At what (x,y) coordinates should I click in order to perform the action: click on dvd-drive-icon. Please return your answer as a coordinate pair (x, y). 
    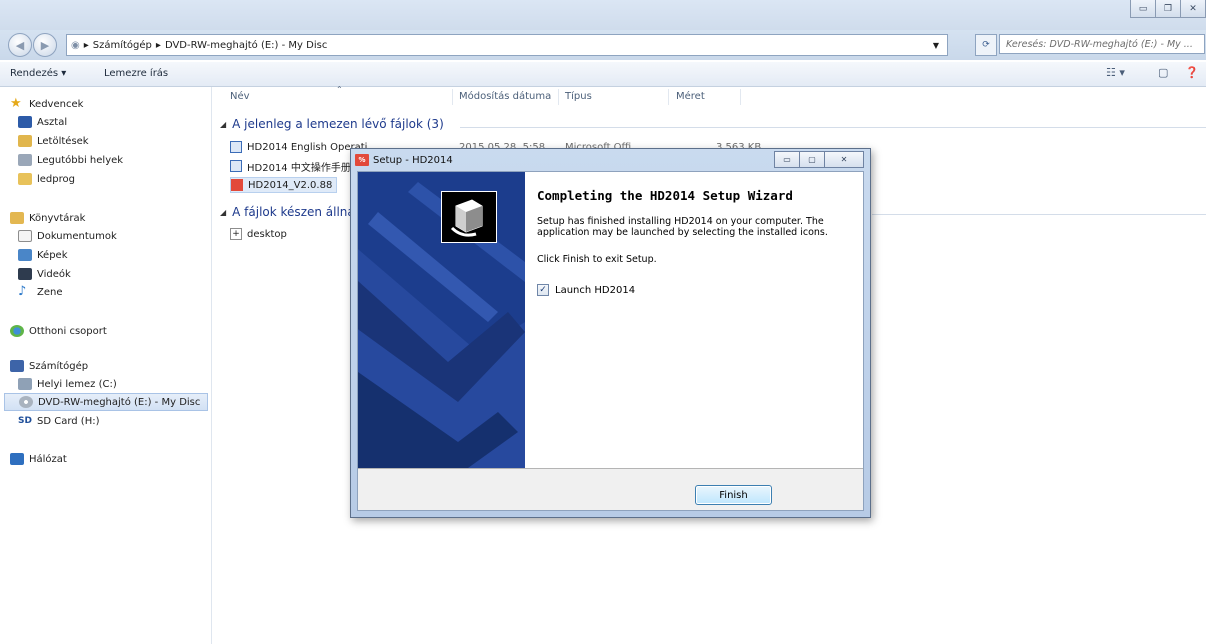
    Looking at the image, I should click on (26, 402).